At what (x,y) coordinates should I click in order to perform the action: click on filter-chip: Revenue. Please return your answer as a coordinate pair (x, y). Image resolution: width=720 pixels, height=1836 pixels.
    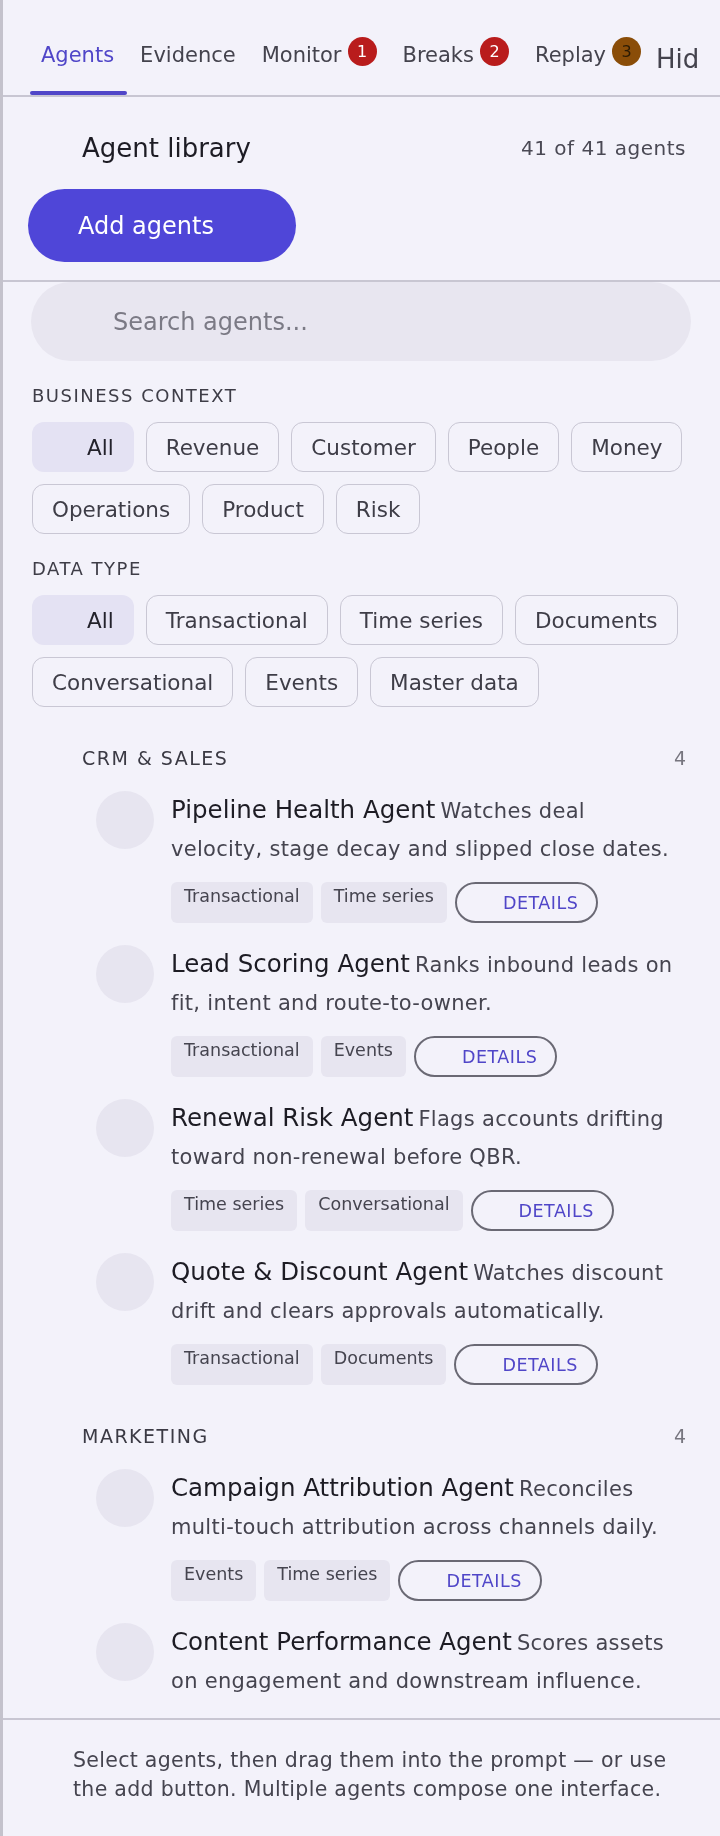
    Looking at the image, I should click on (212, 447).